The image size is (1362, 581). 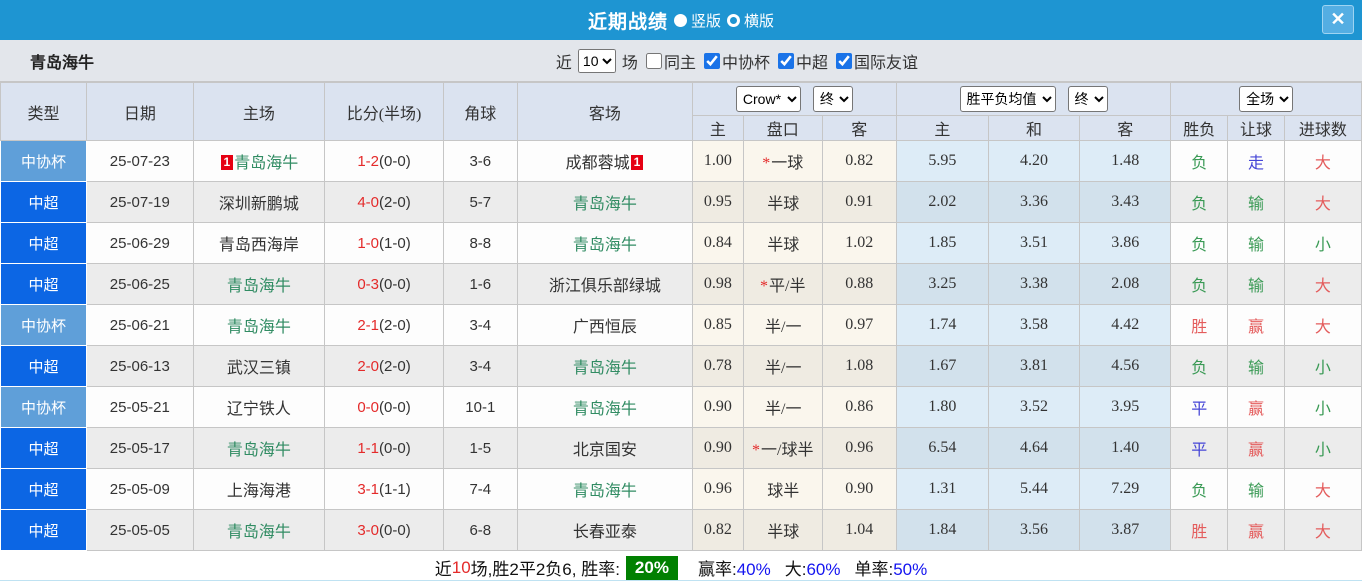 What do you see at coordinates (368, 530) in the screenshot?
I see `fulltime-score: 3-0` at bounding box center [368, 530].